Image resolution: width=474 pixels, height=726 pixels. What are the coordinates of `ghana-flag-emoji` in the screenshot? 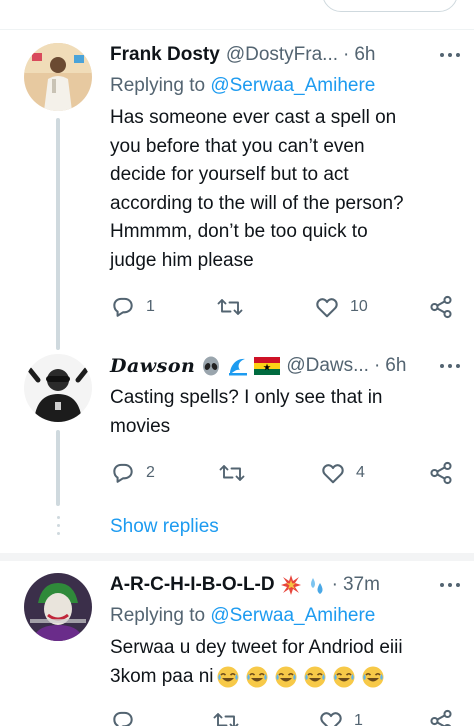 It's located at (267, 366).